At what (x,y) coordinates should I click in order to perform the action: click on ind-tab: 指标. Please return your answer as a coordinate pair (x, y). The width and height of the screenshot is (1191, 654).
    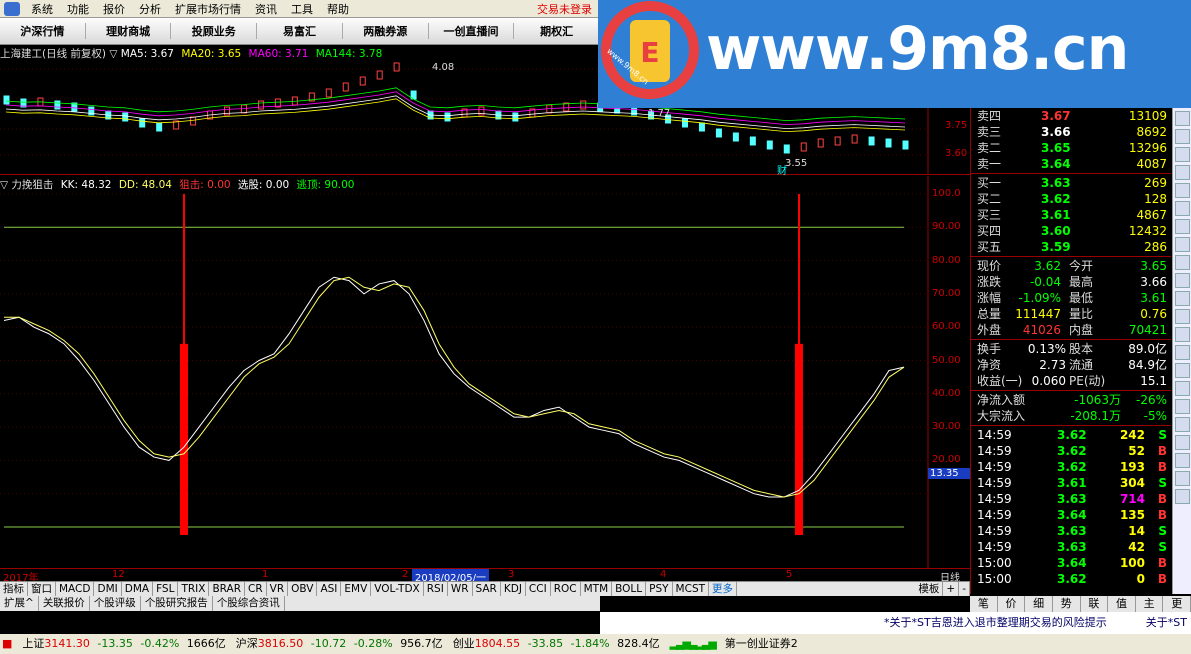
    Looking at the image, I should click on (14, 589).